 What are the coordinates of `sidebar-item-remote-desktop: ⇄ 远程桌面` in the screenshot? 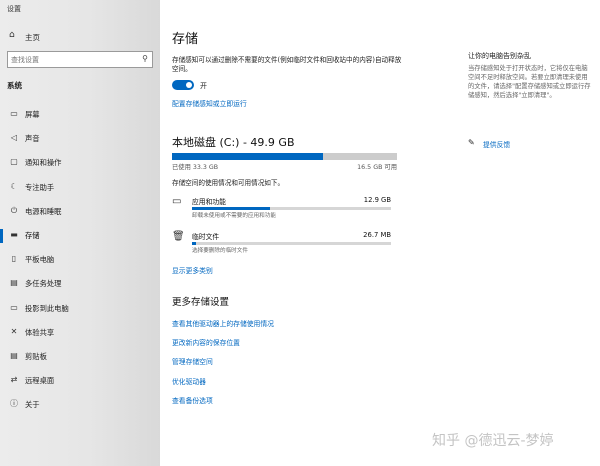 It's located at (80, 381).